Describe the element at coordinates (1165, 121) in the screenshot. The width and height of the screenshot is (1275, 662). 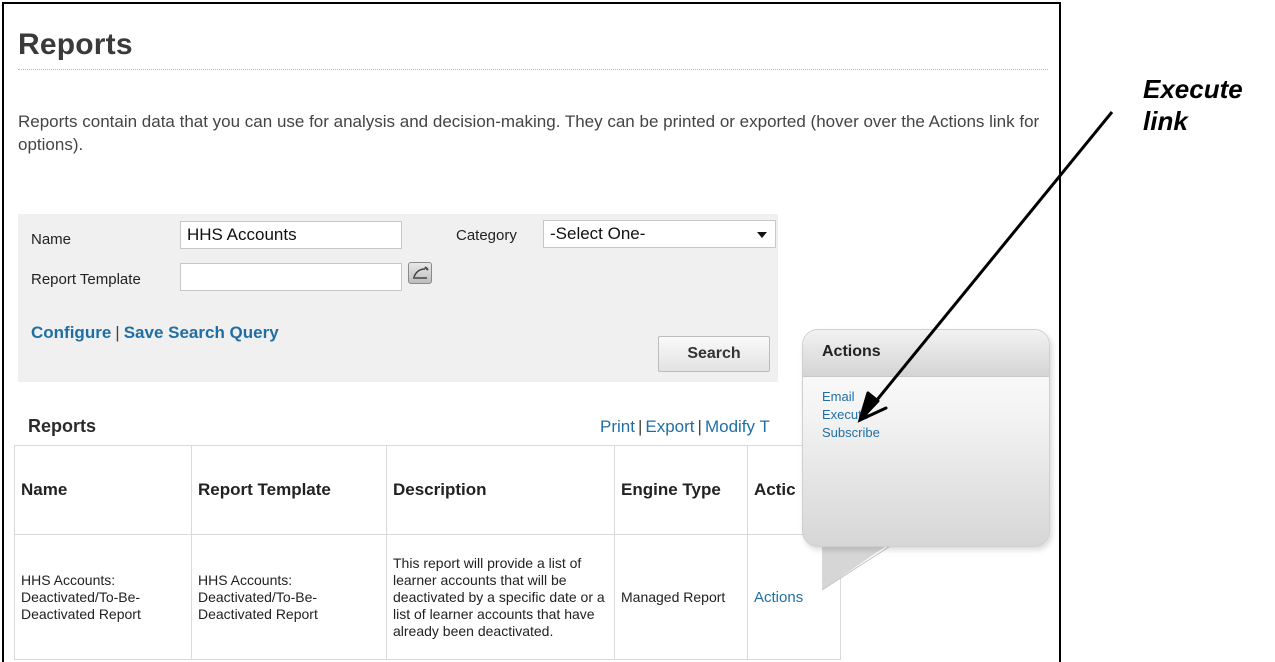
I see `callout-line-2: link` at that location.